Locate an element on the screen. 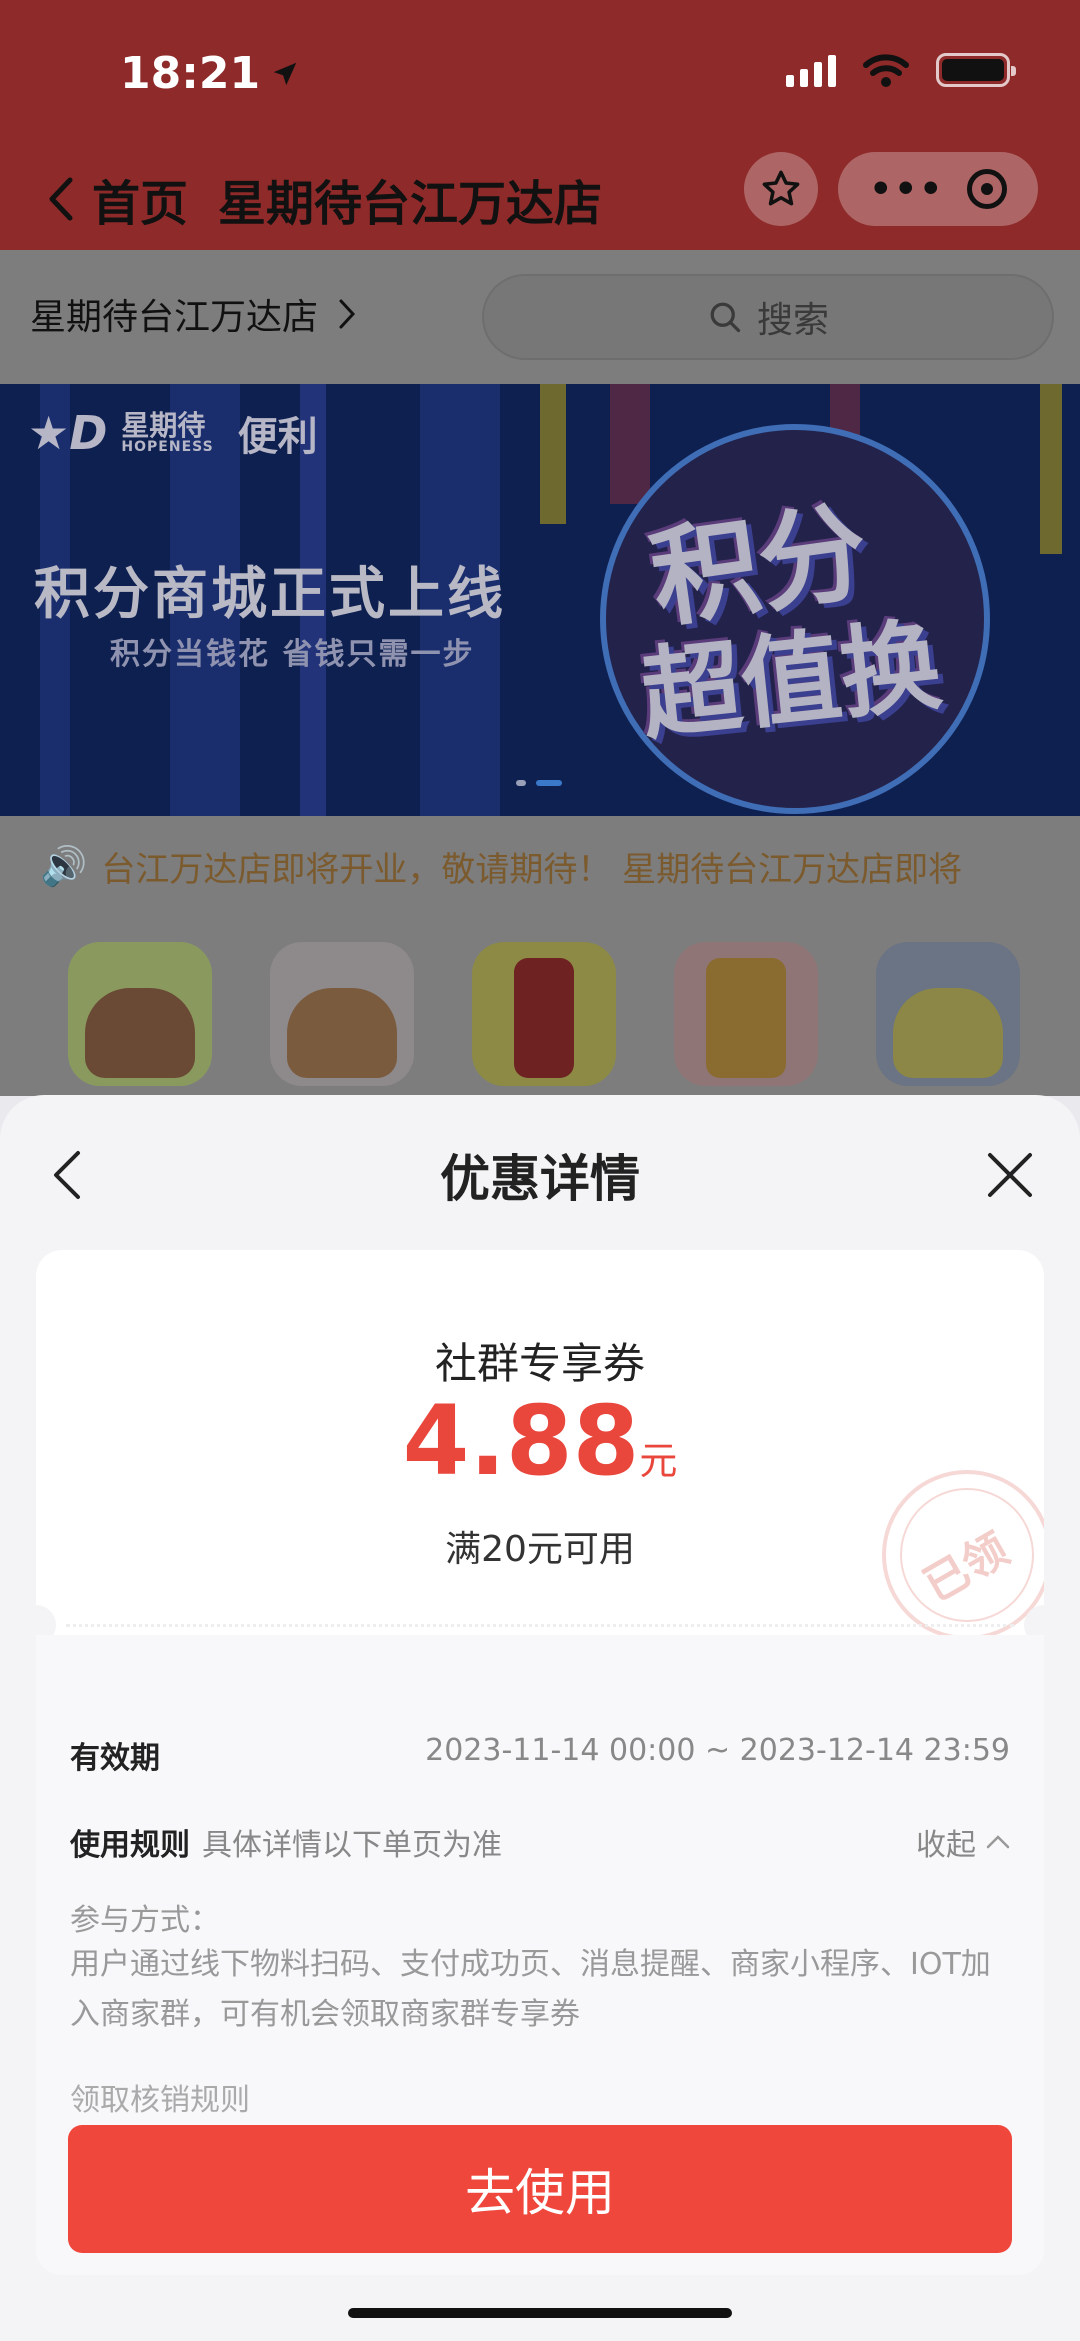 Image resolution: width=1080 pixels, height=2341 pixels. brand-category: 便利 is located at coordinates (277, 437).